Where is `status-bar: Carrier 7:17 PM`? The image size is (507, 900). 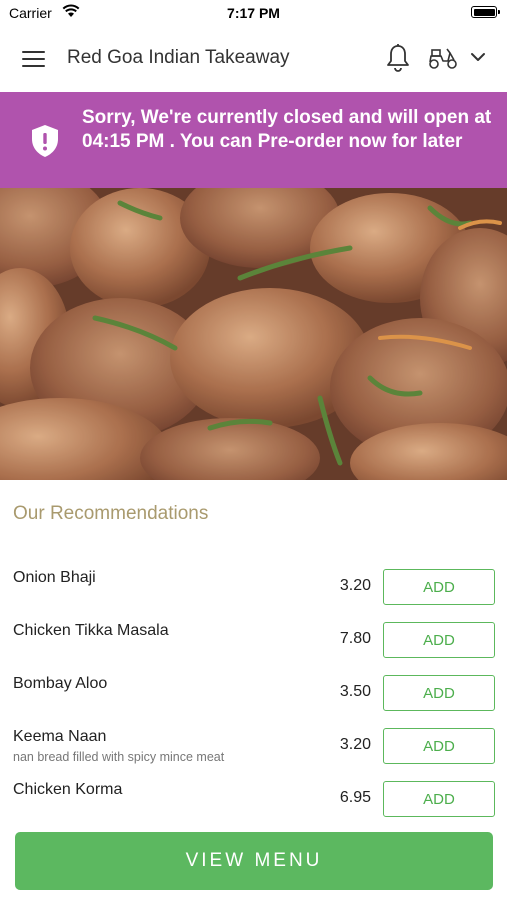
status-bar: Carrier 7:17 PM is located at coordinates (253, 14).